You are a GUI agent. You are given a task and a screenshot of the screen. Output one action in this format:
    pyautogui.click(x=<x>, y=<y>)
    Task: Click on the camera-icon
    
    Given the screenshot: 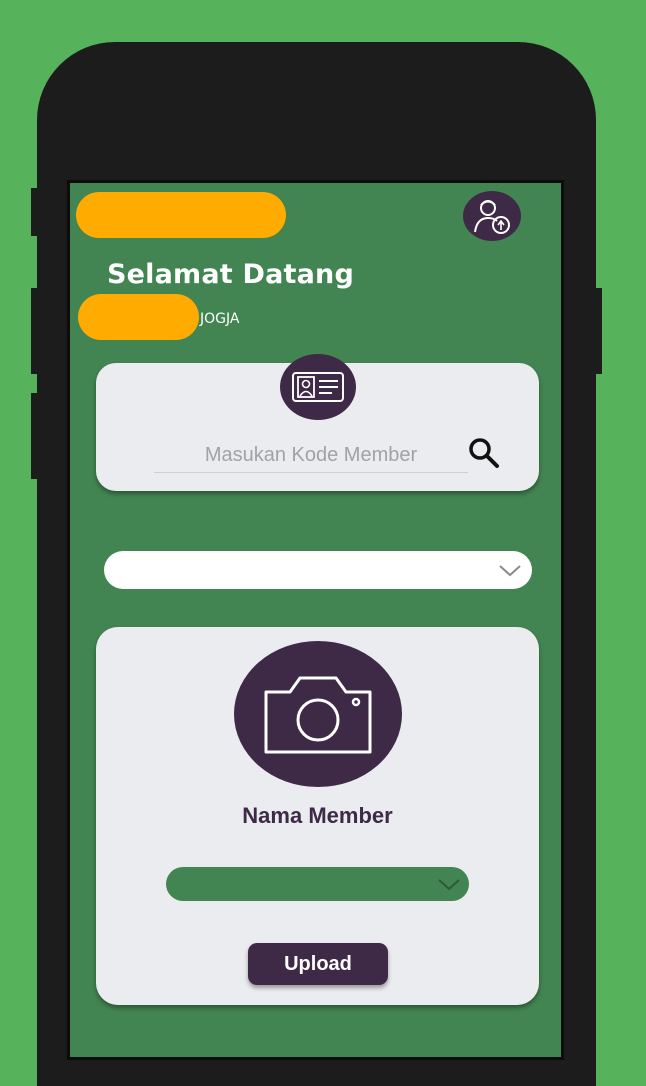 What is the action you would take?
    pyautogui.click(x=318, y=715)
    